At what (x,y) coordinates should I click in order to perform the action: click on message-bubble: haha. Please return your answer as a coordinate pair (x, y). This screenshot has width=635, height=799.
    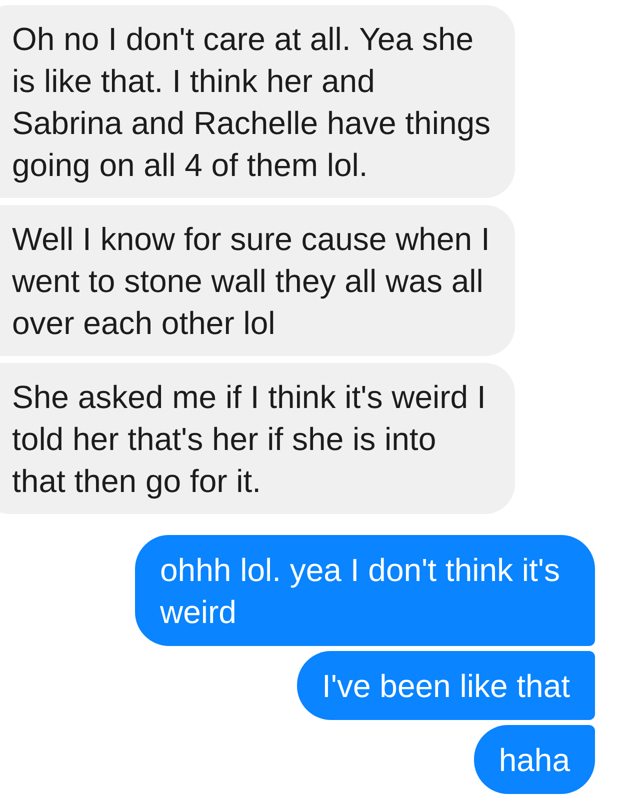
    Looking at the image, I should click on (534, 759).